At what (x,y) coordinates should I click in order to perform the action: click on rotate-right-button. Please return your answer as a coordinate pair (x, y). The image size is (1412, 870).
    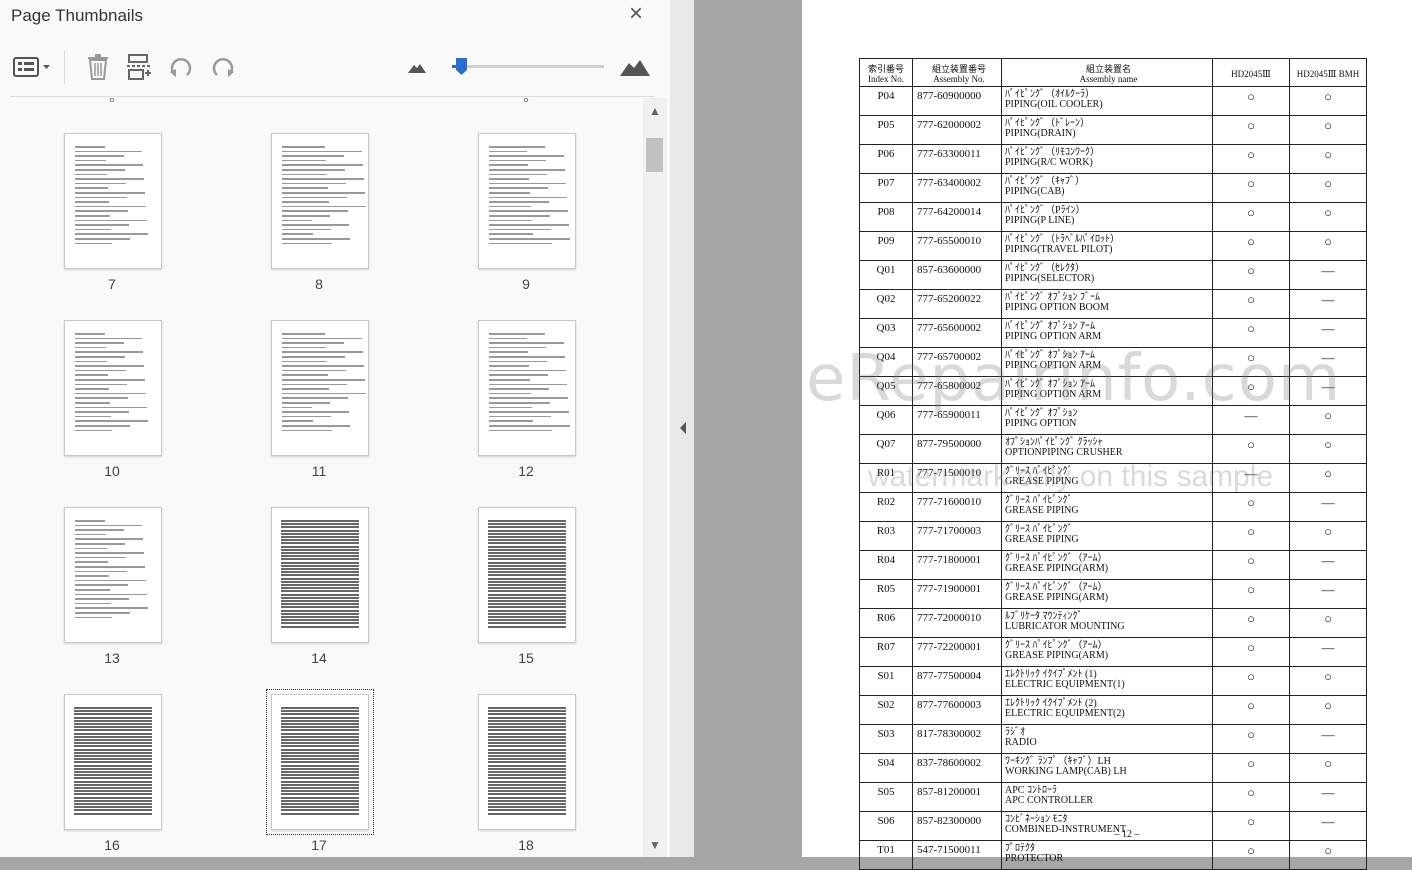
    Looking at the image, I should click on (223, 67).